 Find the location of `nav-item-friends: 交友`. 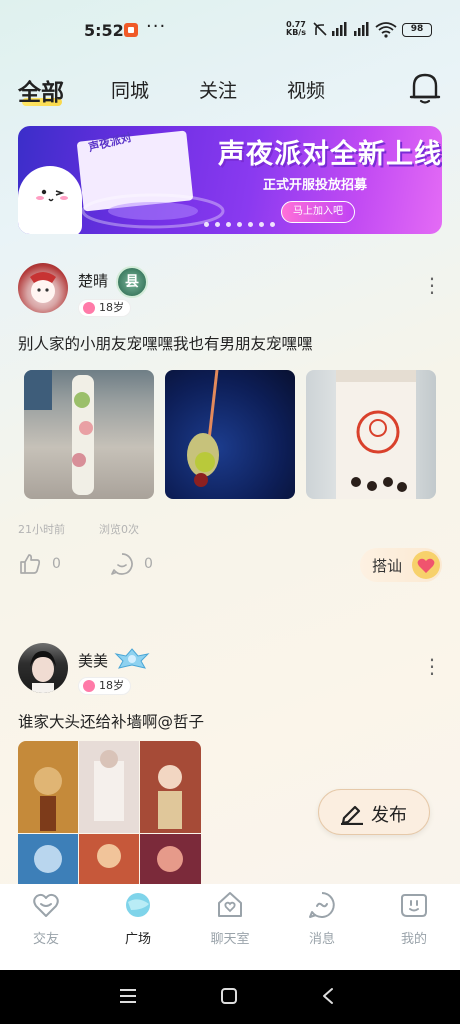

nav-item-friends: 交友 is located at coordinates (46, 918).